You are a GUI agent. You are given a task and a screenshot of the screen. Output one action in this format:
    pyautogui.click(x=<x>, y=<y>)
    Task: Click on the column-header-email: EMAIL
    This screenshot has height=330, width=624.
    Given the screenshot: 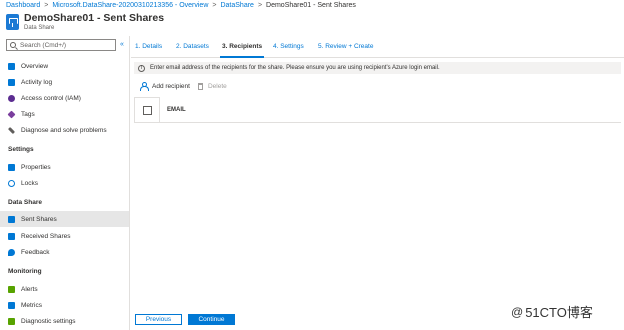 What is the action you would take?
    pyautogui.click(x=176, y=110)
    